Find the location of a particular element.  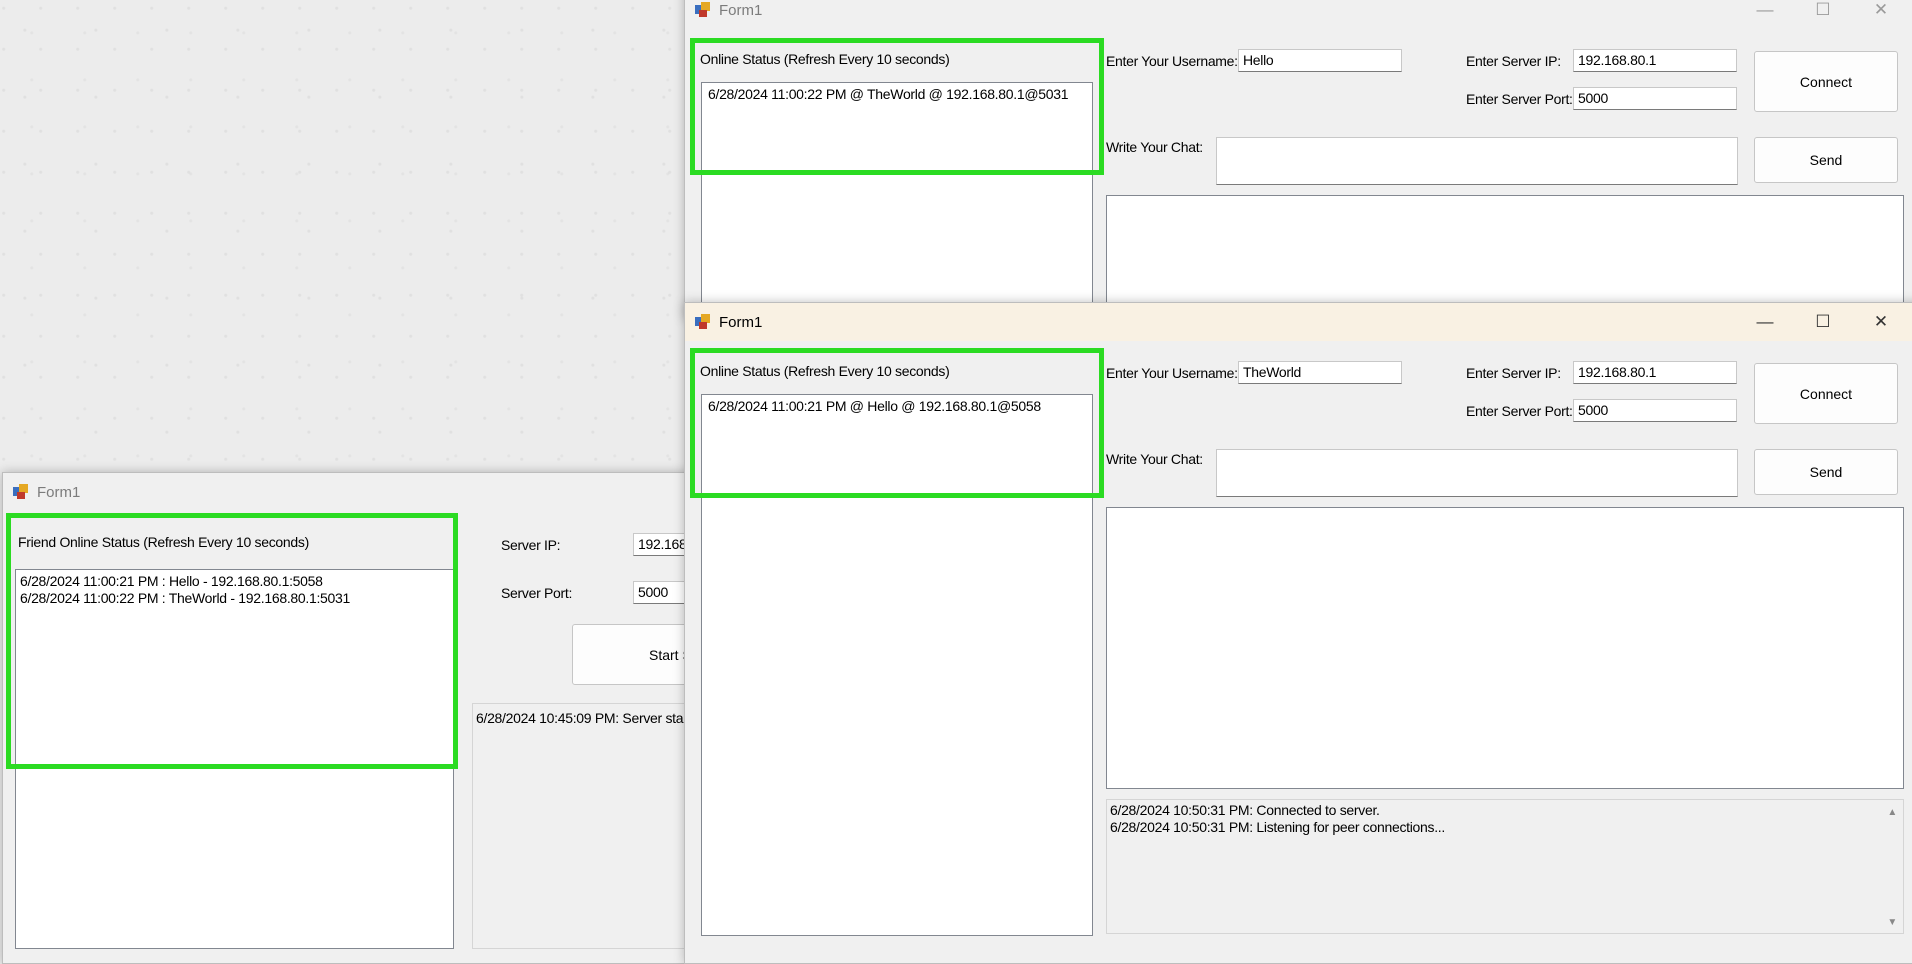

client-hello-titlebar: Form1 — ☐ ✕ is located at coordinates (1298, 14).